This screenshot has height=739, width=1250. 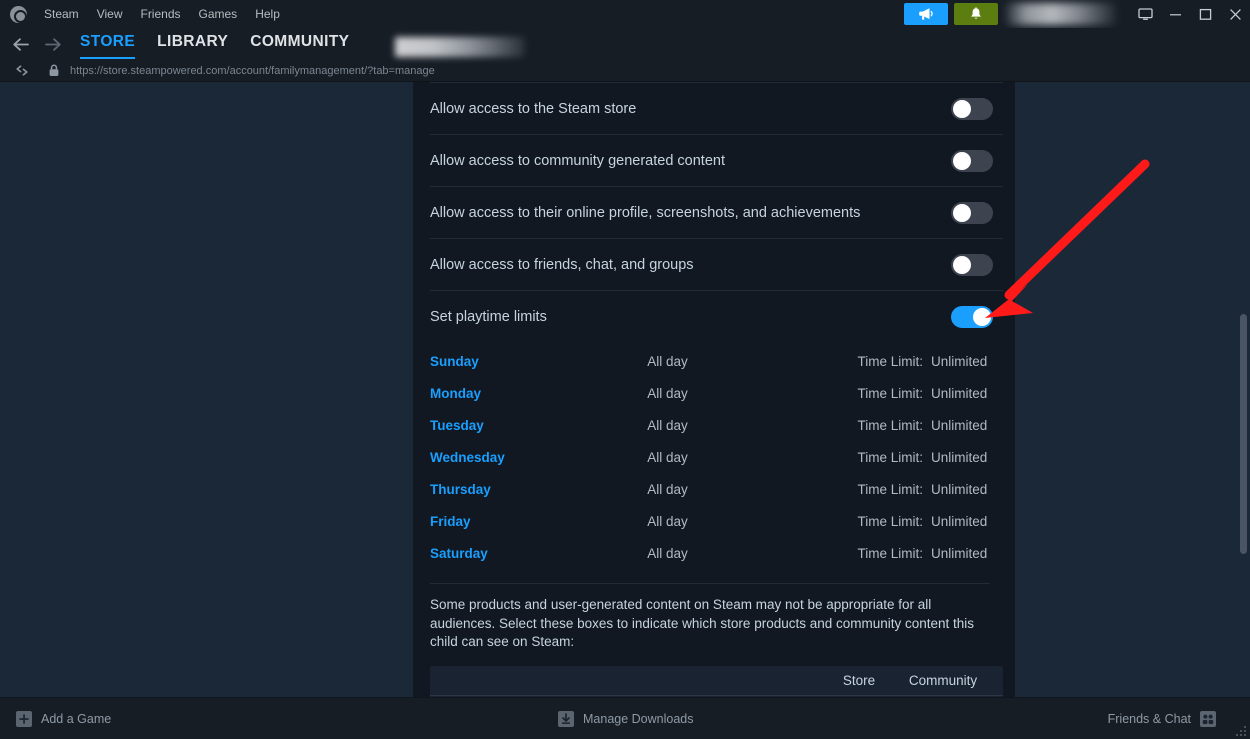 I want to click on scrollbar-thumb, so click(x=1243, y=434).